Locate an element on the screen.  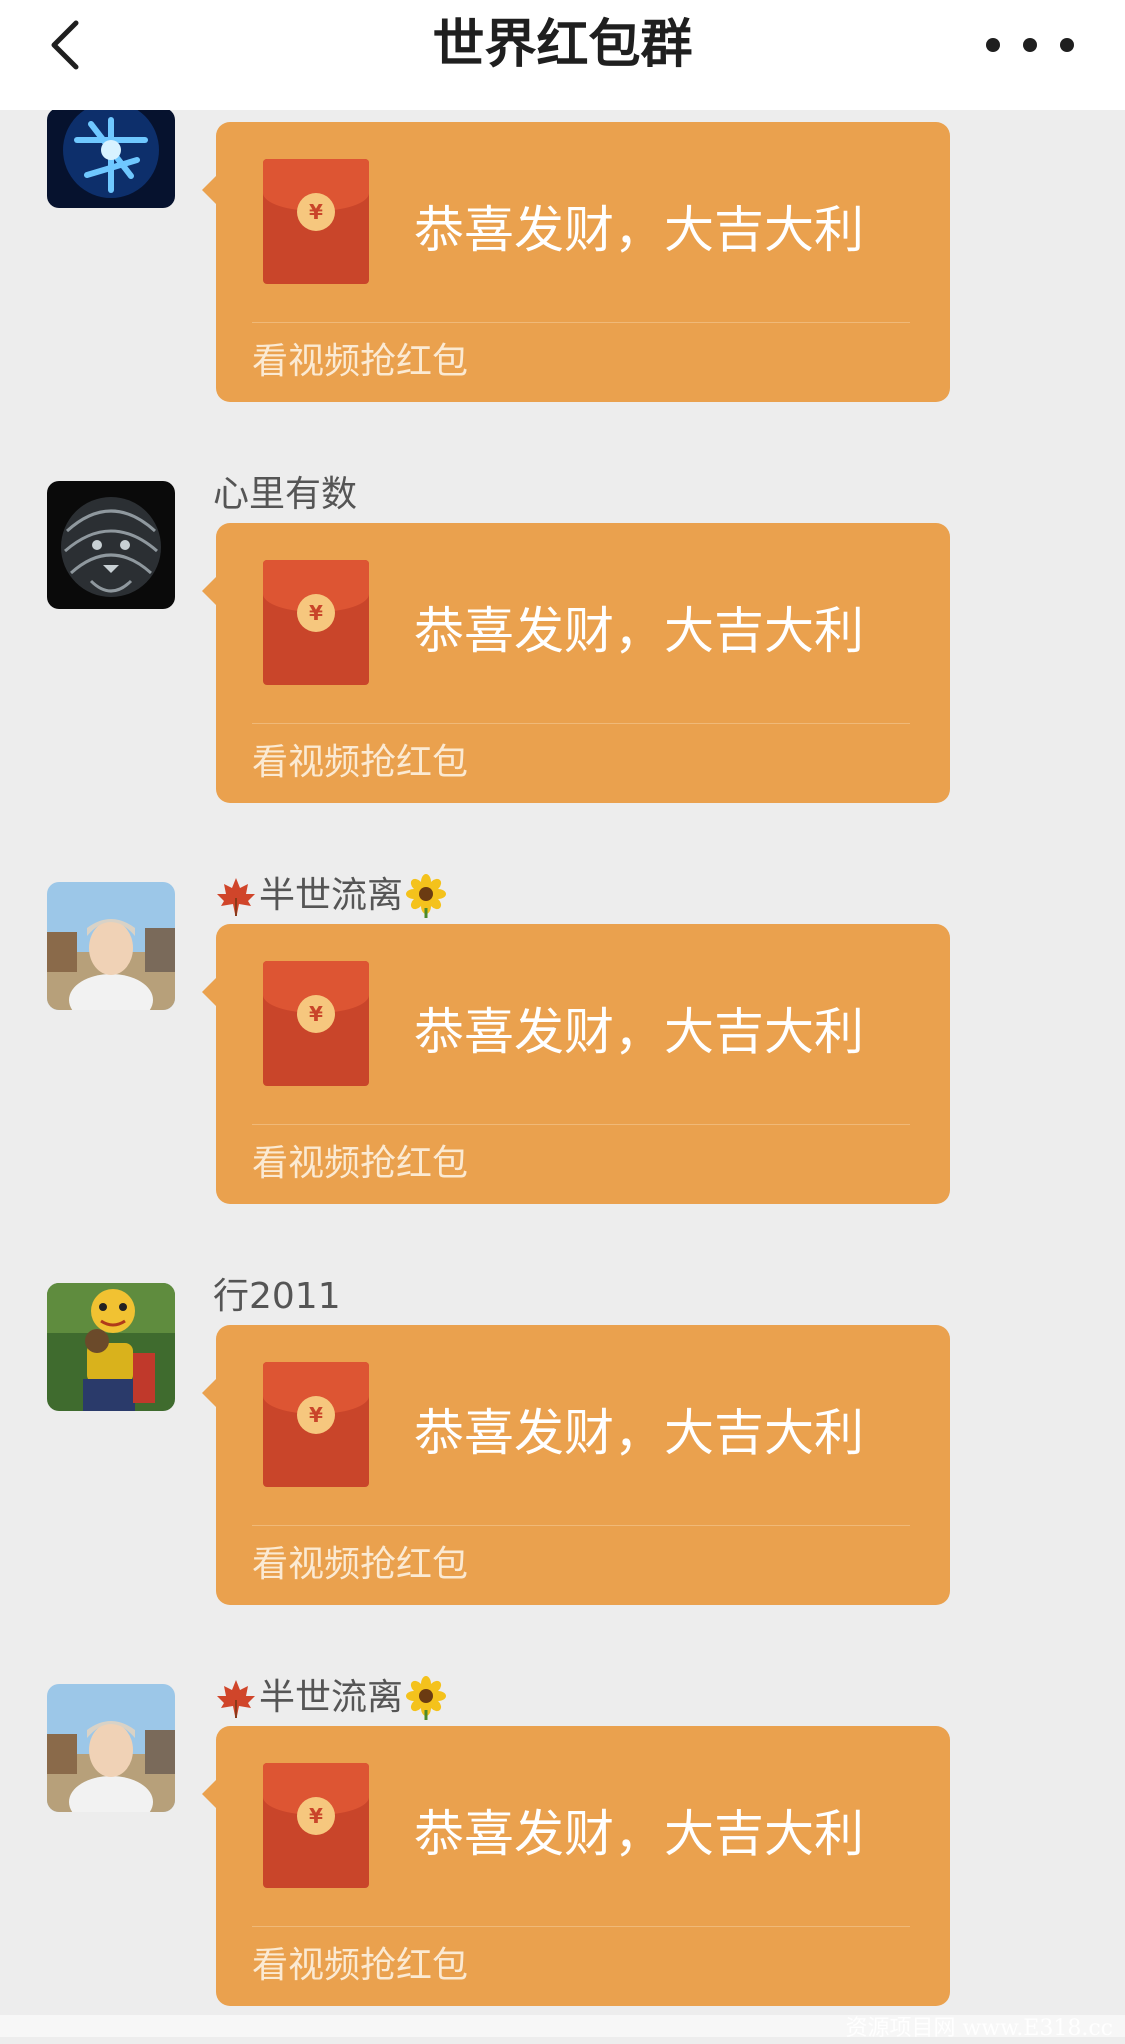
sender-name-text: 行2011 is located at coordinates (277, 1296).